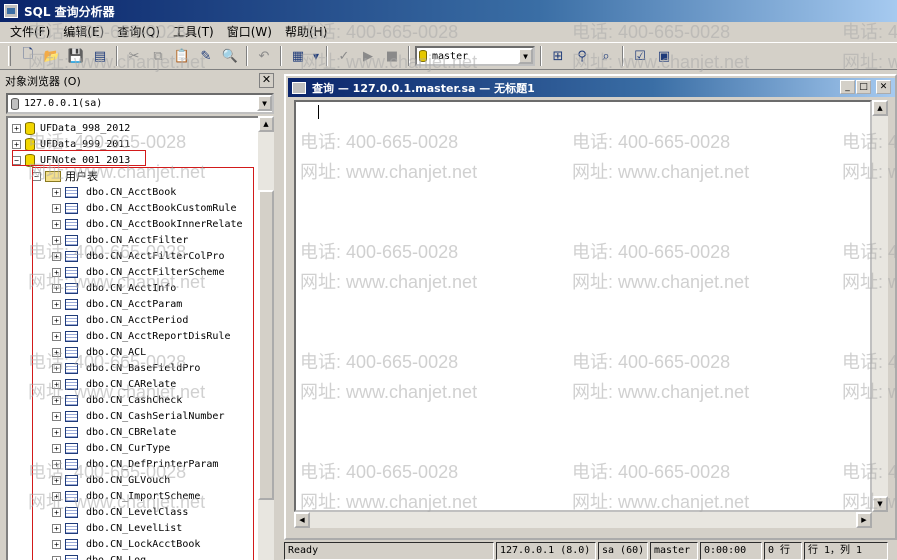 The width and height of the screenshot is (897, 560). What do you see at coordinates (266, 345) in the screenshot?
I see `scroll-thumb` at bounding box center [266, 345].